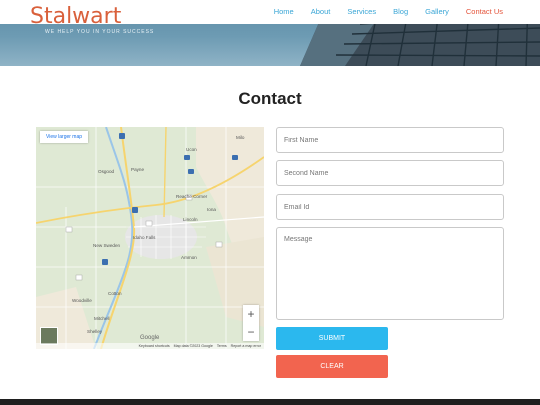 Image resolution: width=540 pixels, height=405 pixels. I want to click on map-data-label: Map data ©2023 Google, so click(193, 346).